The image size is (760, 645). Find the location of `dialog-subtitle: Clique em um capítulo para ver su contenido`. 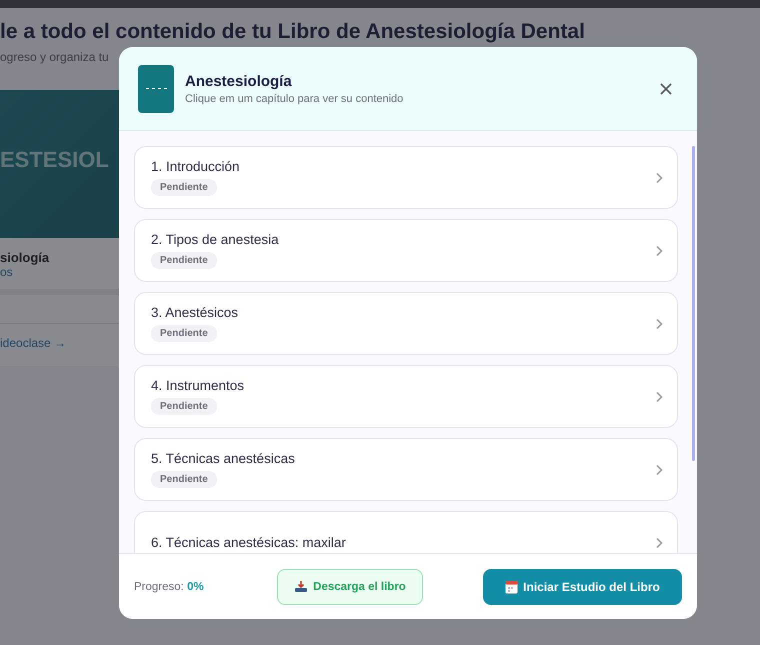

dialog-subtitle: Clique em um capítulo para ver su contenido is located at coordinates (294, 98).